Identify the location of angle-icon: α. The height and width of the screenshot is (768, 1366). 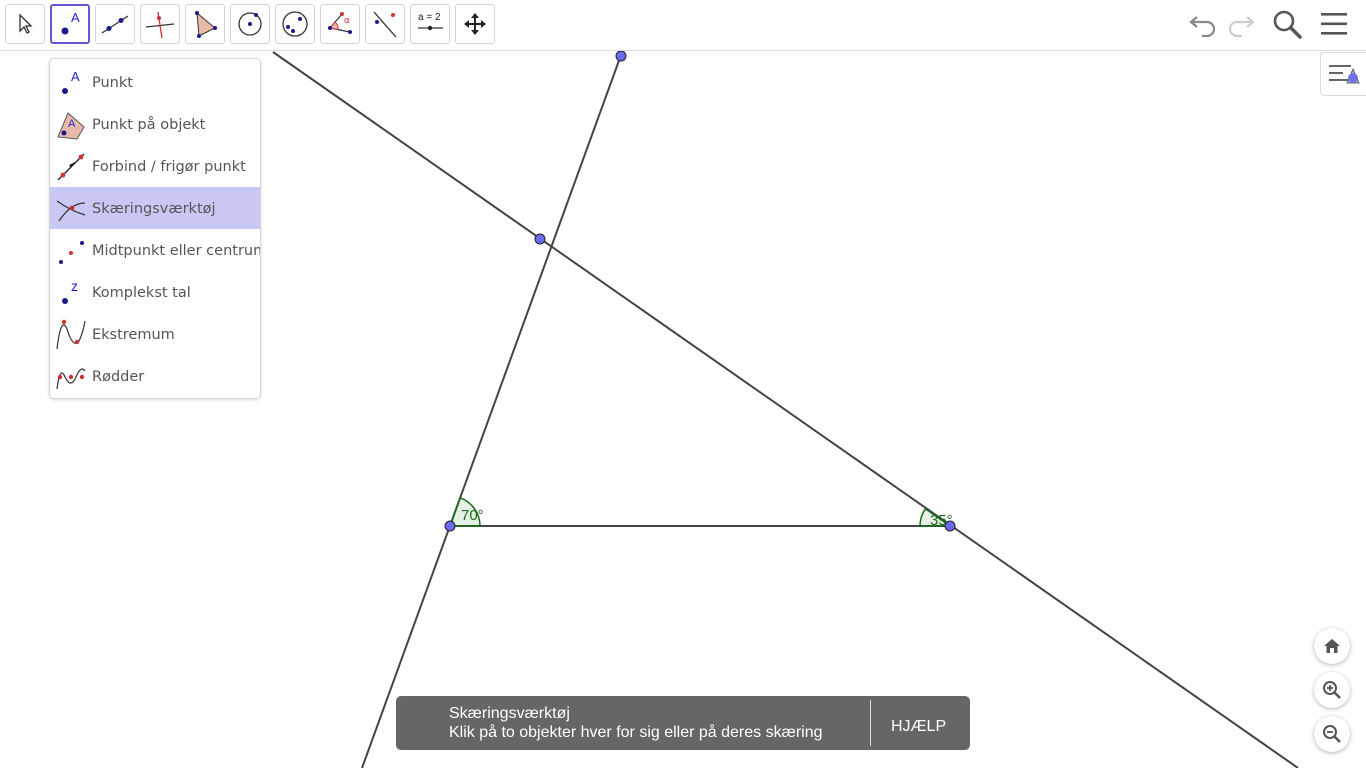
(340, 23).